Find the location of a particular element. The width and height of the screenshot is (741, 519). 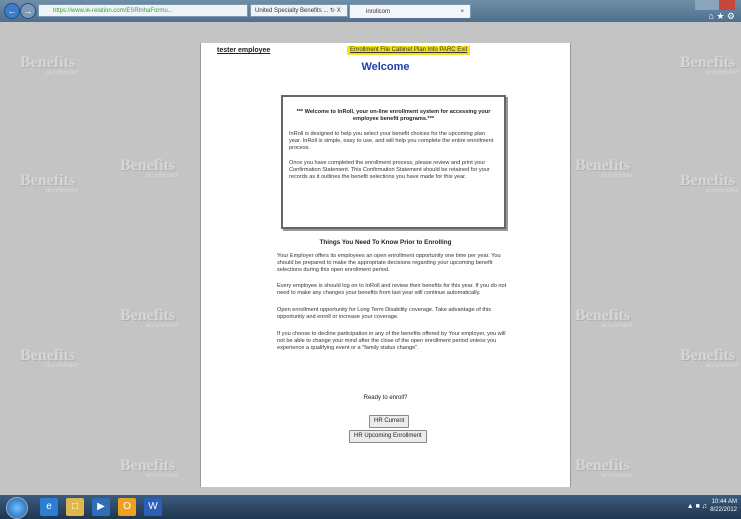

star-icon: ★ is located at coordinates (720, 16).